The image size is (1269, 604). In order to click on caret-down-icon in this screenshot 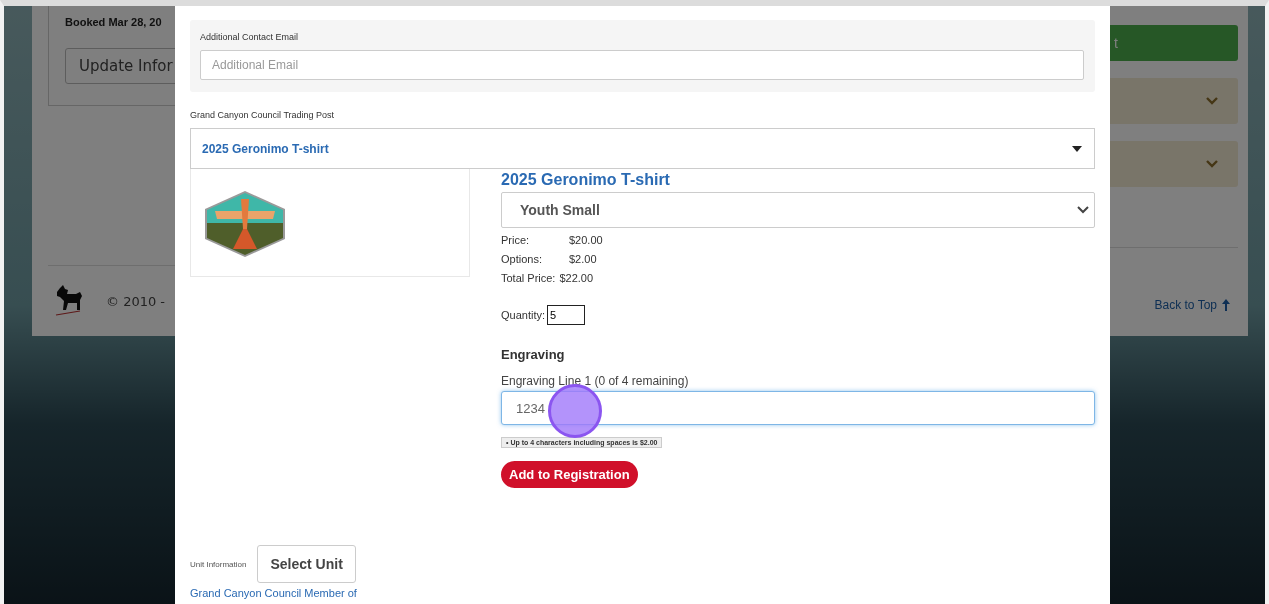, I will do `click(1077, 148)`.